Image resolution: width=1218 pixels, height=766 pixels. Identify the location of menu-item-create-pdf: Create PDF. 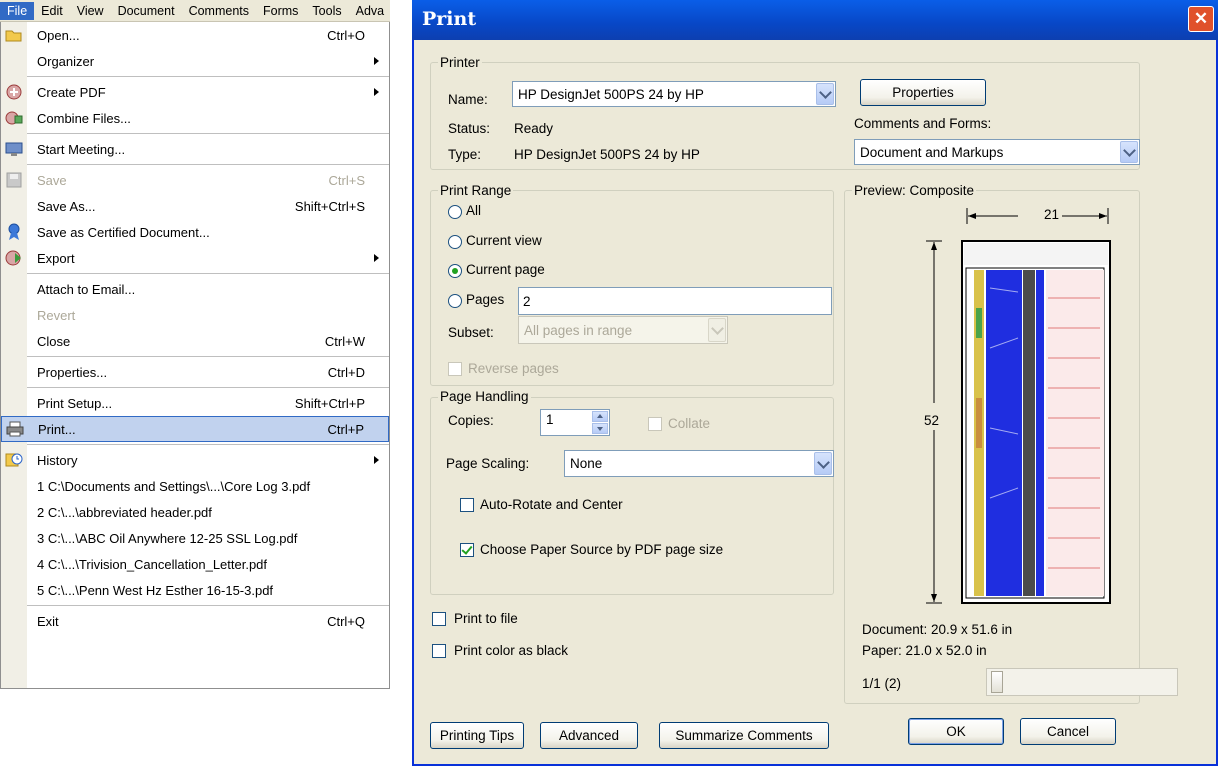
(195, 92).